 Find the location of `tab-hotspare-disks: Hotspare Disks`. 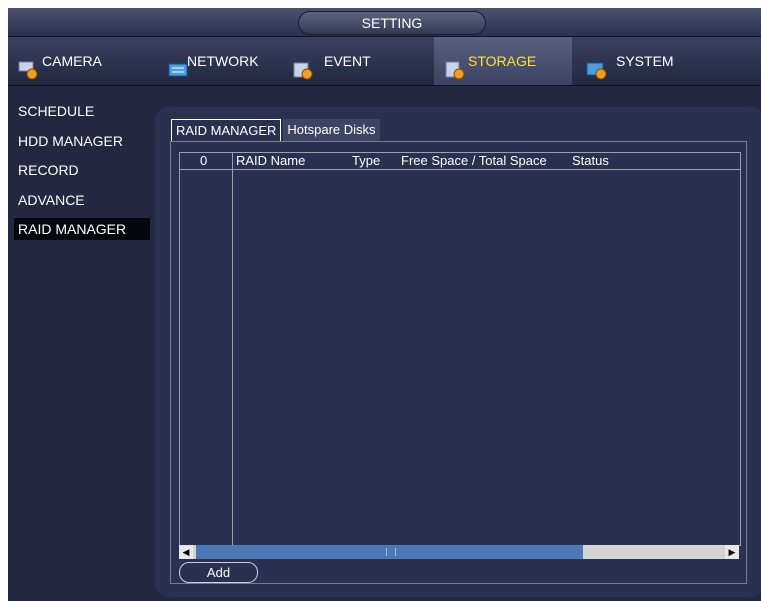

tab-hotspare-disks: Hotspare Disks is located at coordinates (331, 130).